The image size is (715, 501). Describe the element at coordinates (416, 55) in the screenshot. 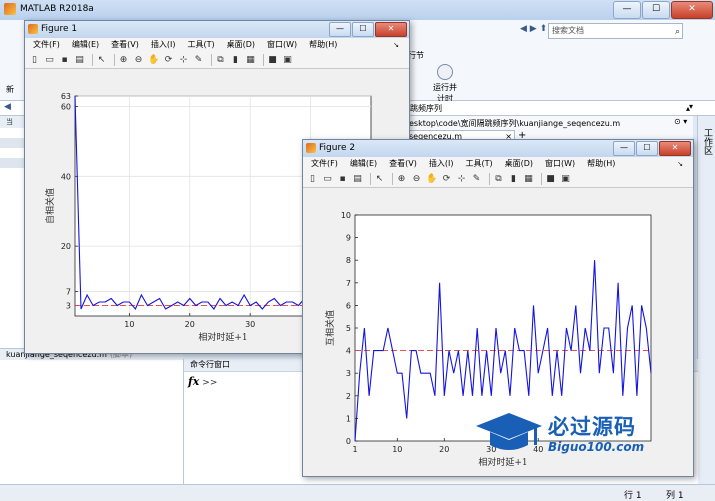

I see `run-section-label: 行节` at that location.